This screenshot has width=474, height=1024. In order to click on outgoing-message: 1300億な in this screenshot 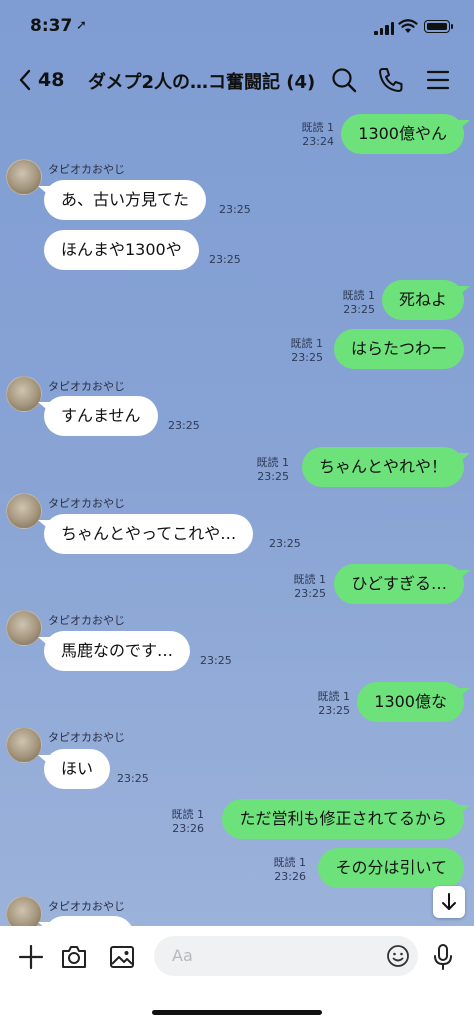, I will do `click(410, 702)`.